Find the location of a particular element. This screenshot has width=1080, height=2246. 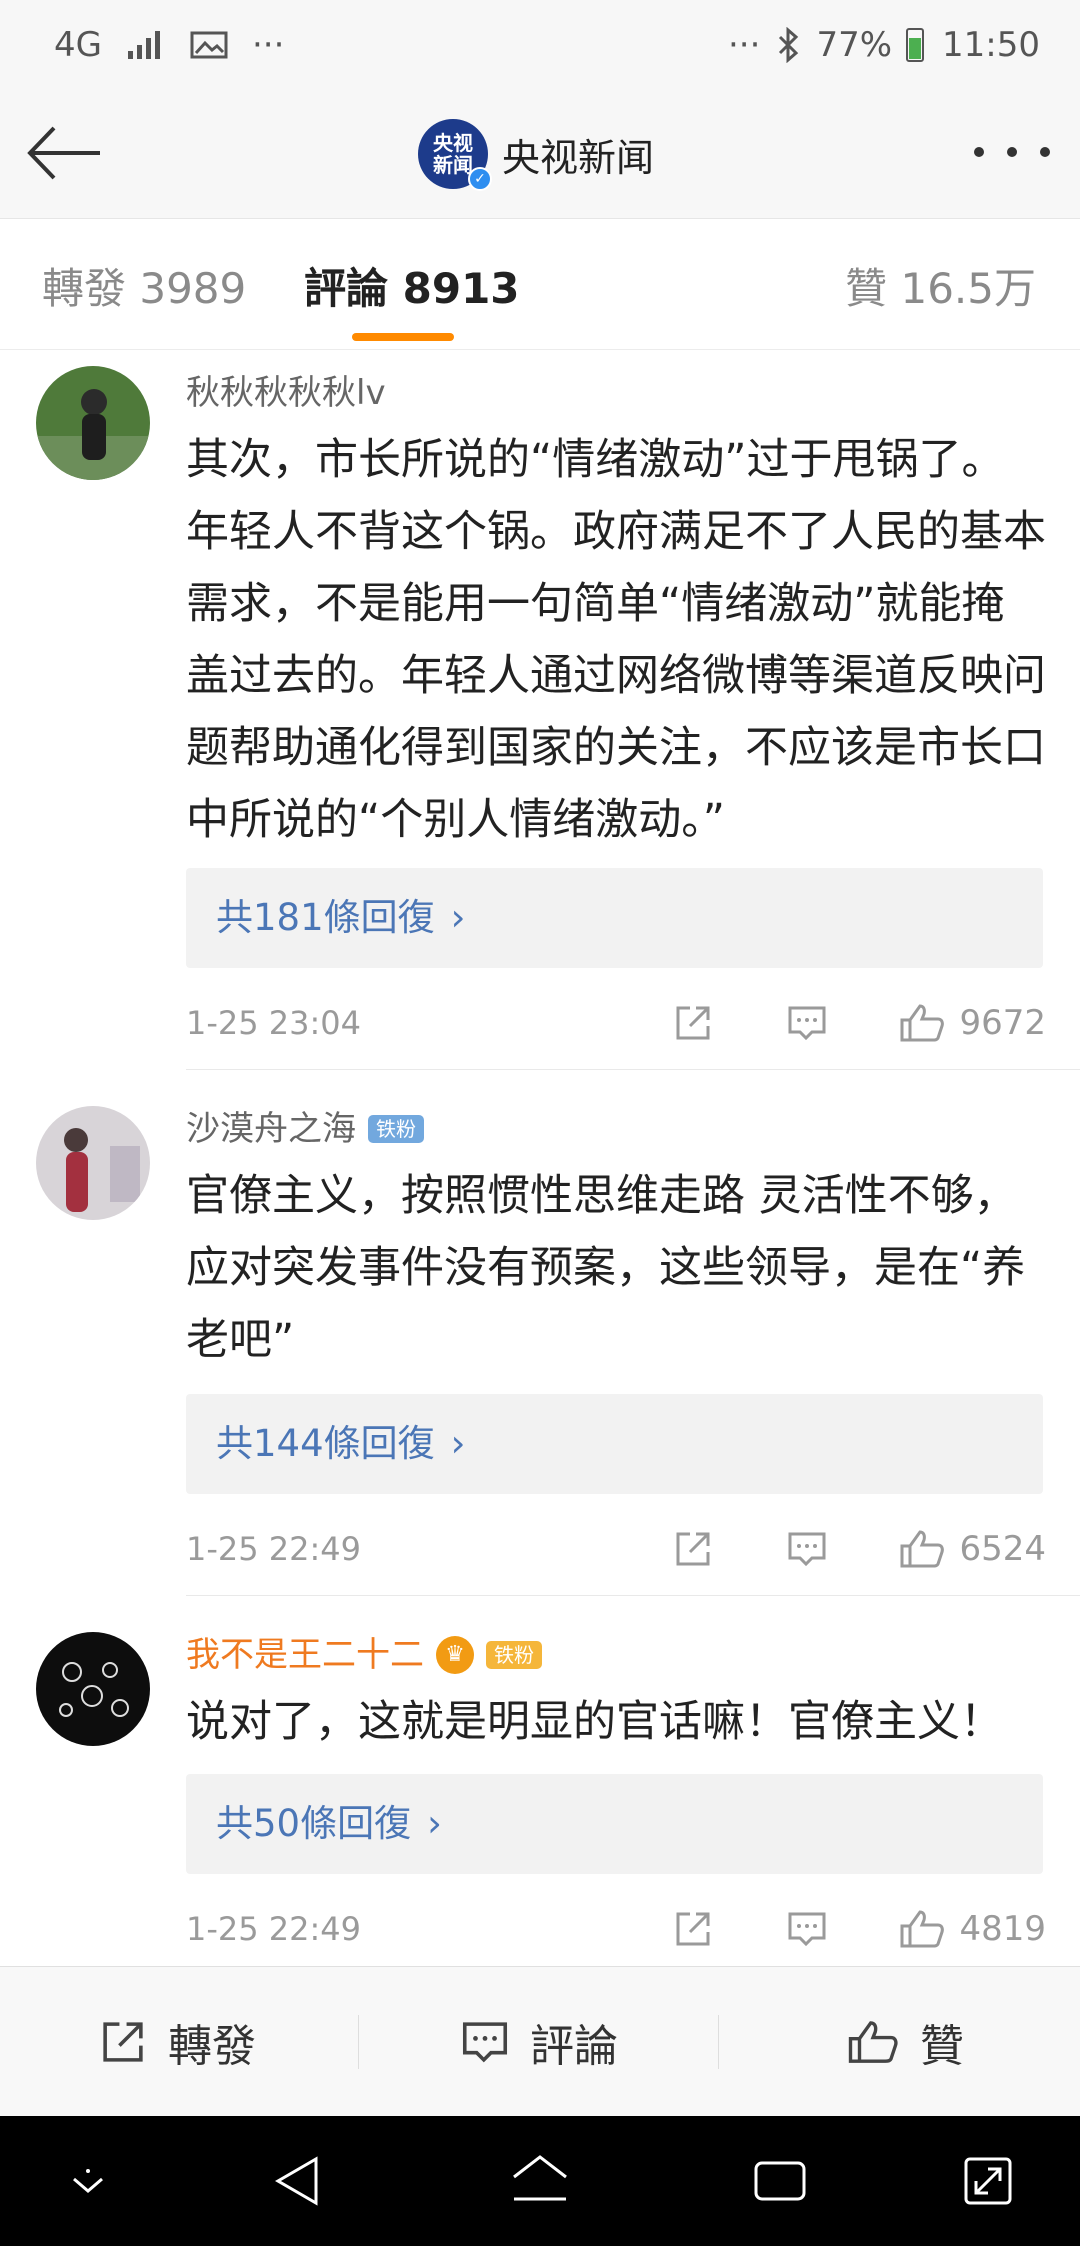

comment-label: 評論 is located at coordinates (574, 2046).